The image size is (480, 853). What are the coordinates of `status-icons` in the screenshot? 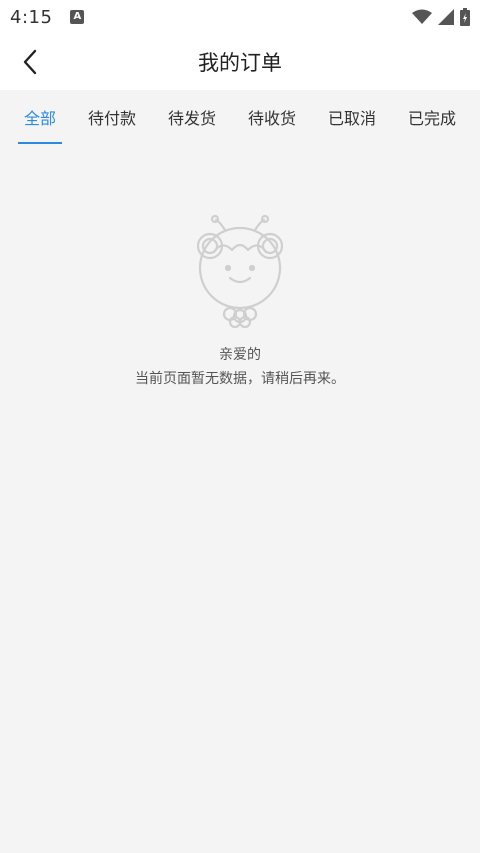 It's located at (441, 17).